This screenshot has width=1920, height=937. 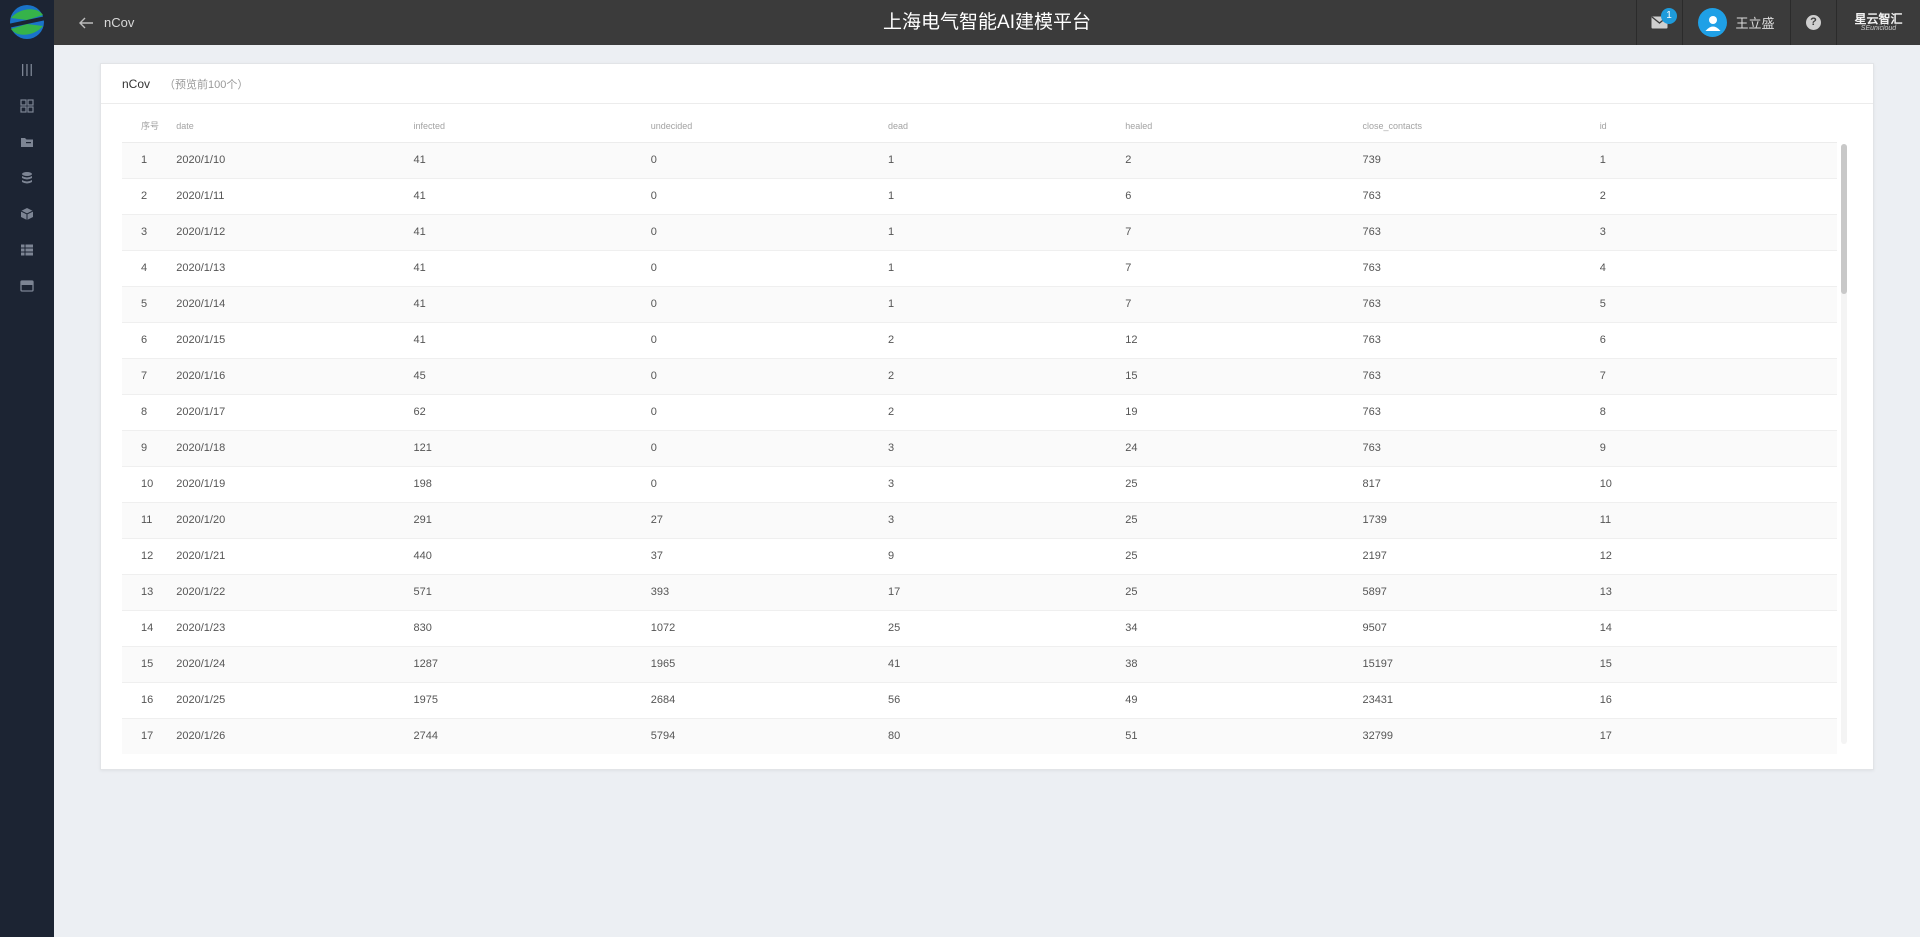 What do you see at coordinates (136, 83) in the screenshot?
I see `dataset-title: nCov` at bounding box center [136, 83].